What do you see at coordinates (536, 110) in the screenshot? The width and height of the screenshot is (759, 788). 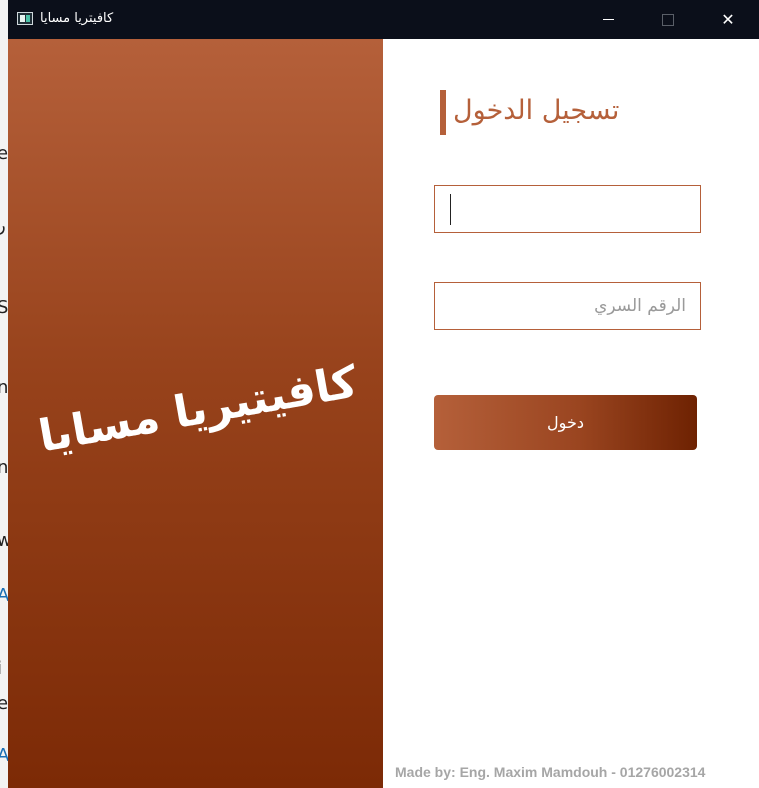 I see `login-heading: تسجيل الدخول` at bounding box center [536, 110].